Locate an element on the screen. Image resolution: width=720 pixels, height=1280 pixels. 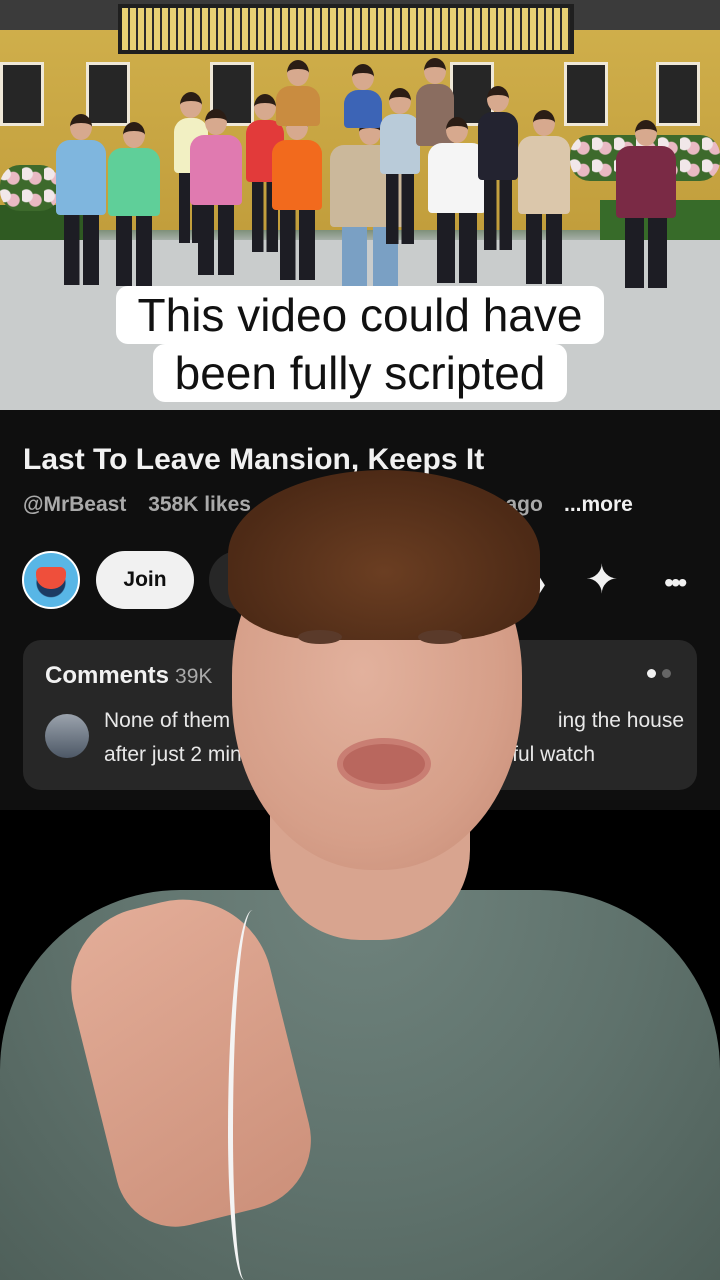
balcony is located at coordinates (346, 29).